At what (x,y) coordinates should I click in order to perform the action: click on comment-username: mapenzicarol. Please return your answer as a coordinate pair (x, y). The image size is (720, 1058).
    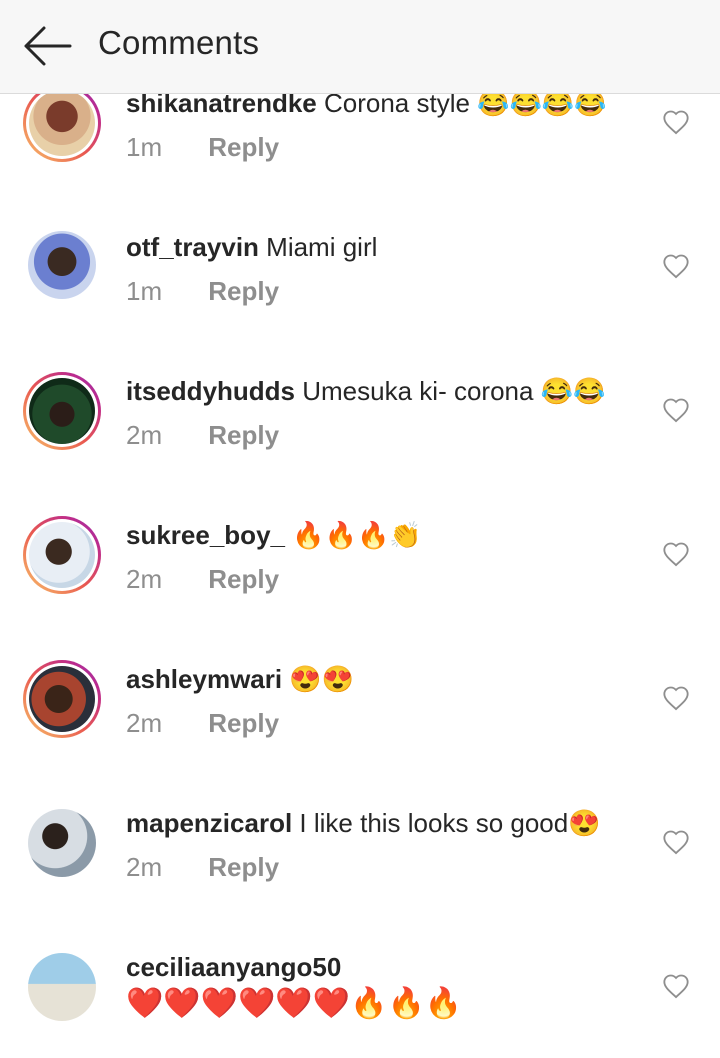
    Looking at the image, I should click on (209, 823).